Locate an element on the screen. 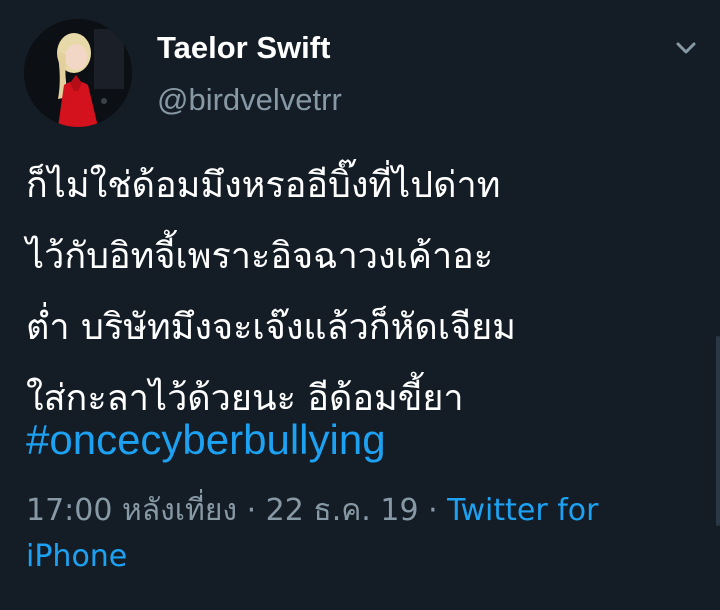  avatar-image is located at coordinates (78, 73).